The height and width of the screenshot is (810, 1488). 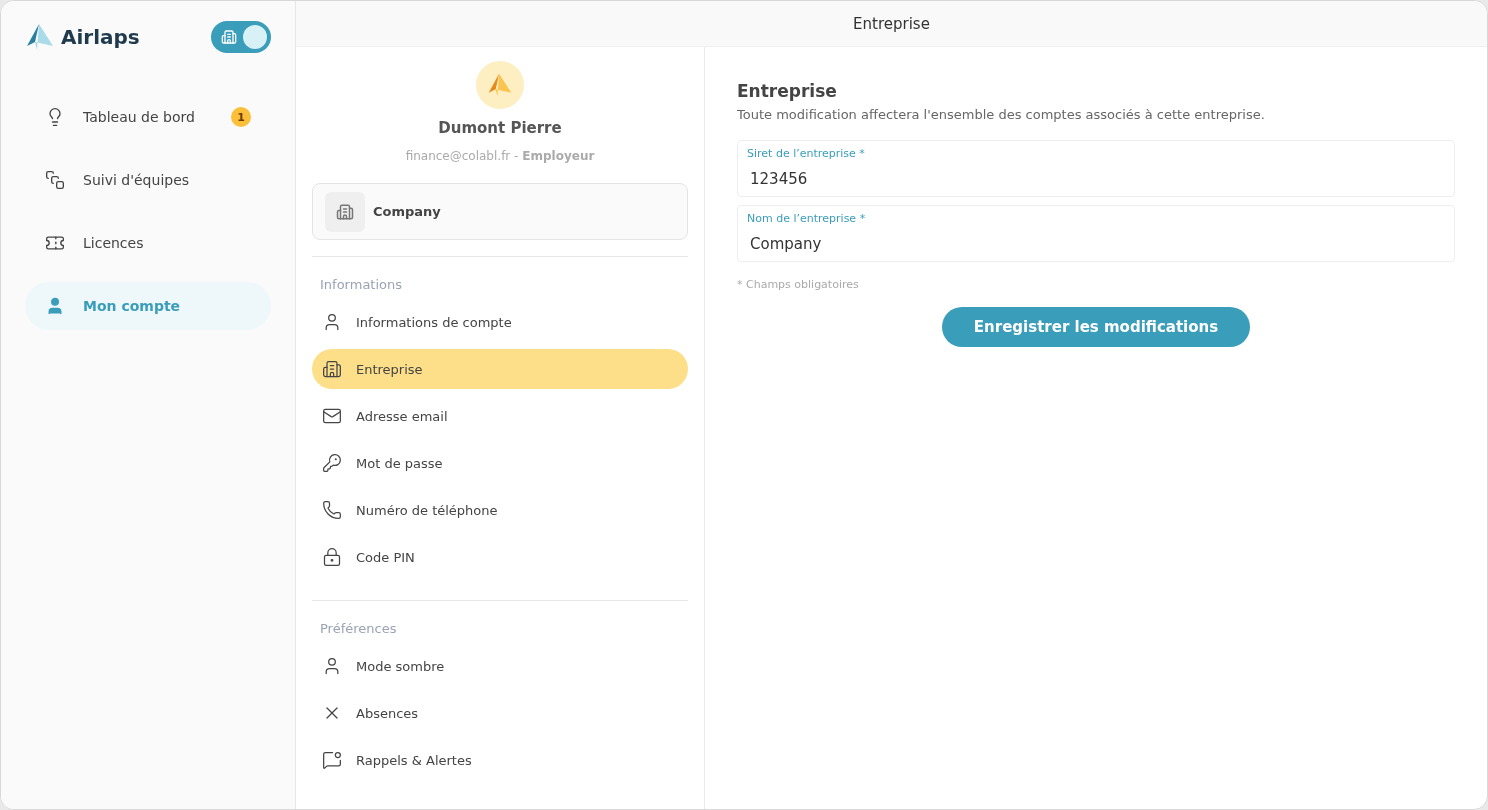 What do you see at coordinates (500, 463) in the screenshot?
I see `menu-item: Mot de passe` at bounding box center [500, 463].